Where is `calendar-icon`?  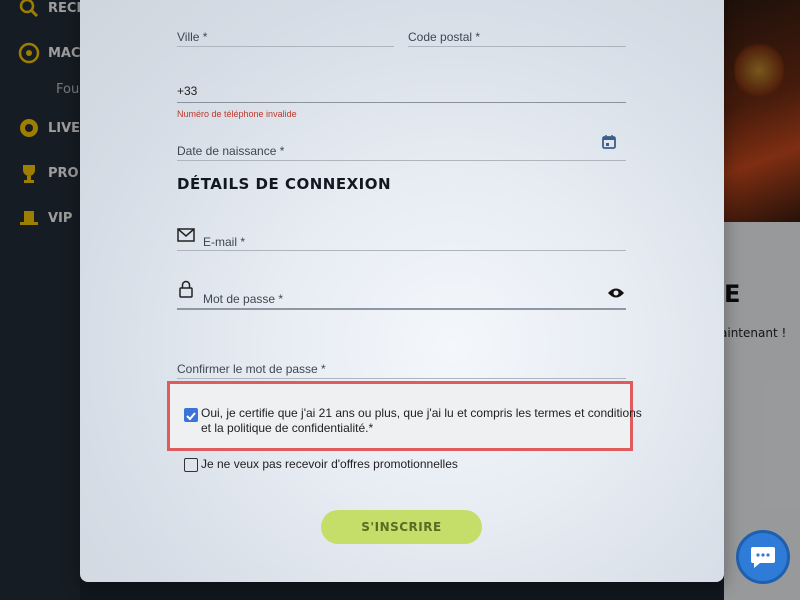 calendar-icon is located at coordinates (609, 144).